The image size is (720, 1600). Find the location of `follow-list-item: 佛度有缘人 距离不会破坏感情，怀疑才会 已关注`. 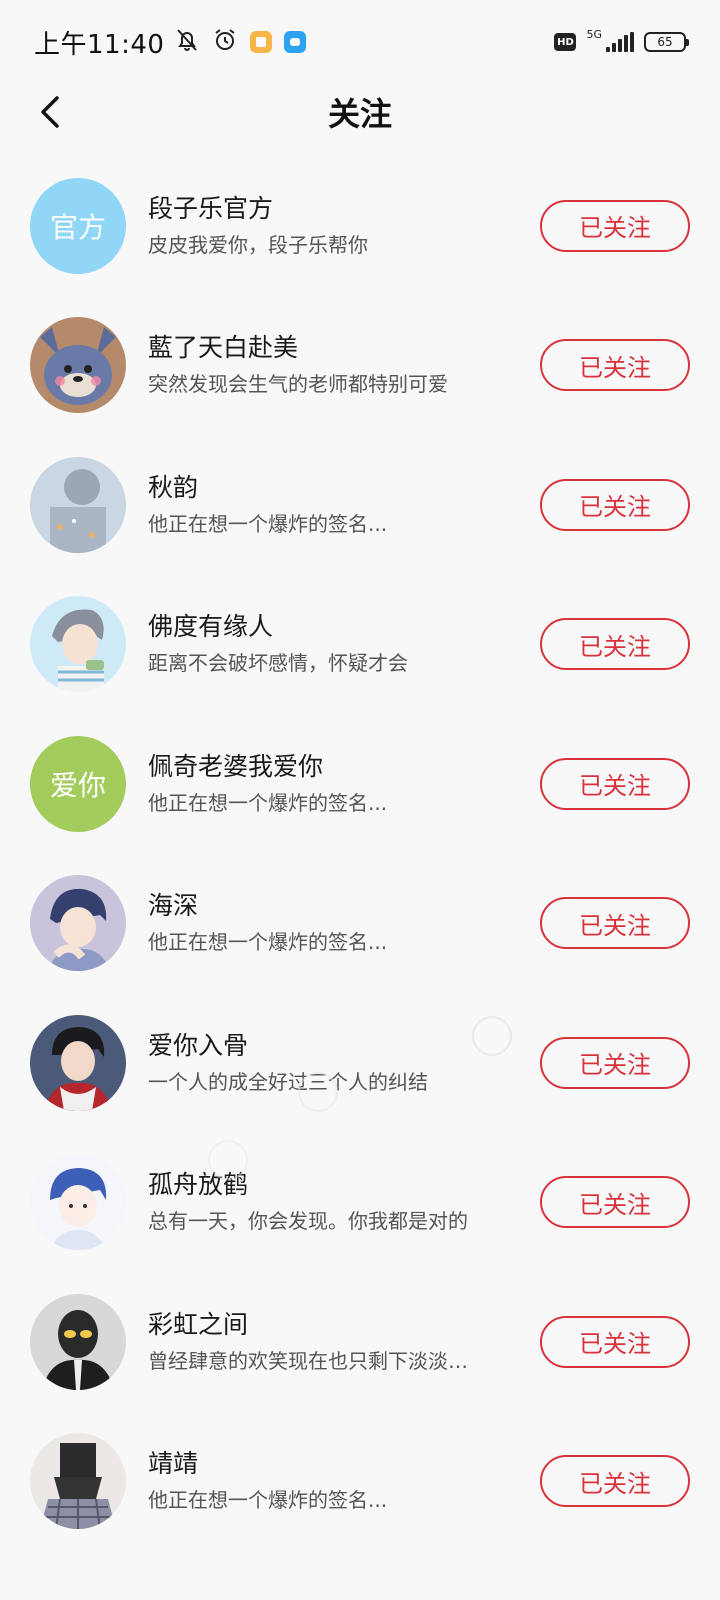

follow-list-item: 佛度有缘人 距离不会破坏感情，怀疑才会 已关注 is located at coordinates (360, 645).